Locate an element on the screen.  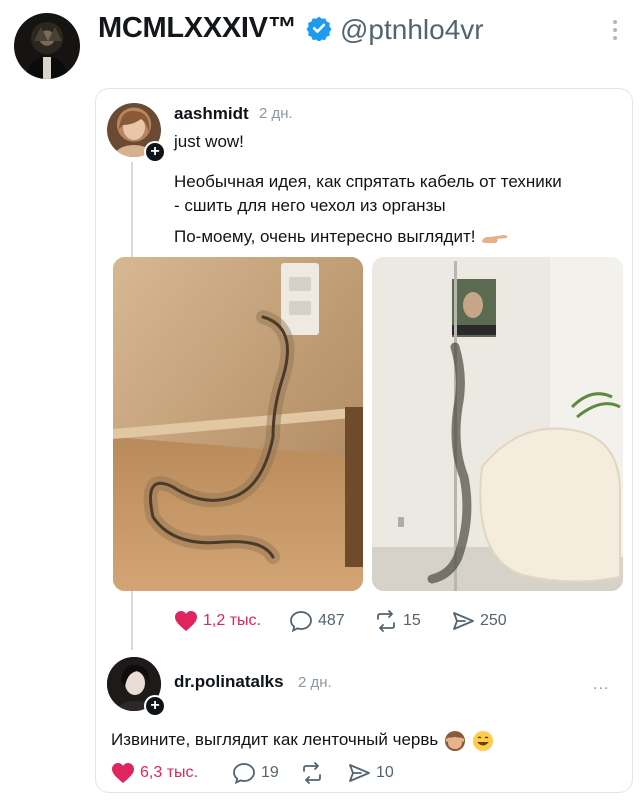
post-text-line: just wow! is located at coordinates (209, 141).